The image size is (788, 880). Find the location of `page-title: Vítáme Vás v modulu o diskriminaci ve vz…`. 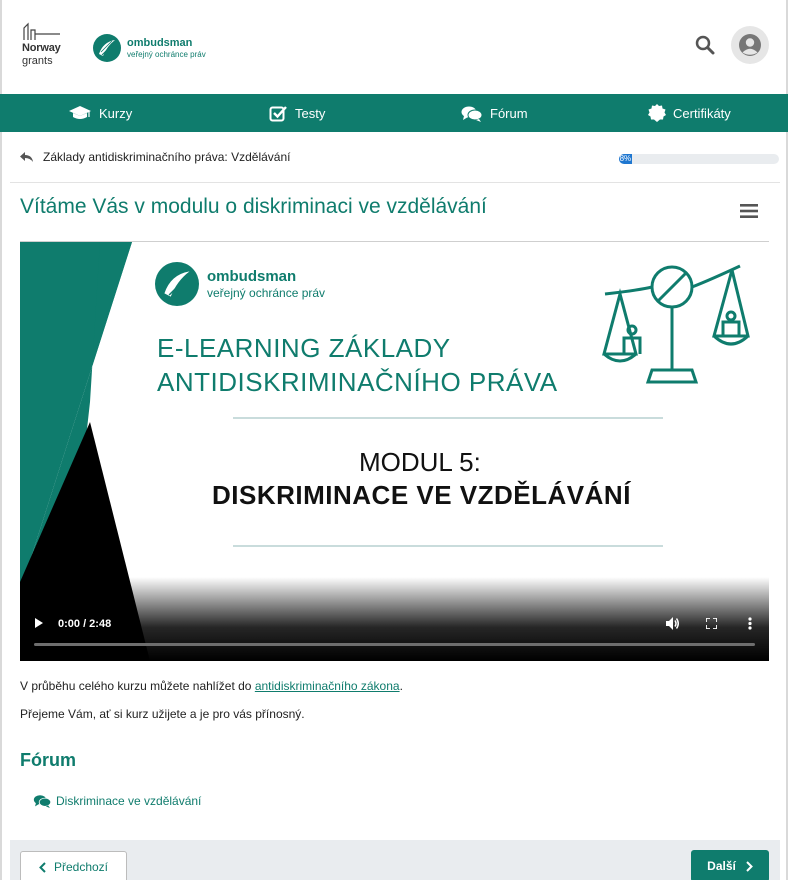

page-title: Vítáme Vás v modulu o diskriminaci ve vz… is located at coordinates (253, 206).